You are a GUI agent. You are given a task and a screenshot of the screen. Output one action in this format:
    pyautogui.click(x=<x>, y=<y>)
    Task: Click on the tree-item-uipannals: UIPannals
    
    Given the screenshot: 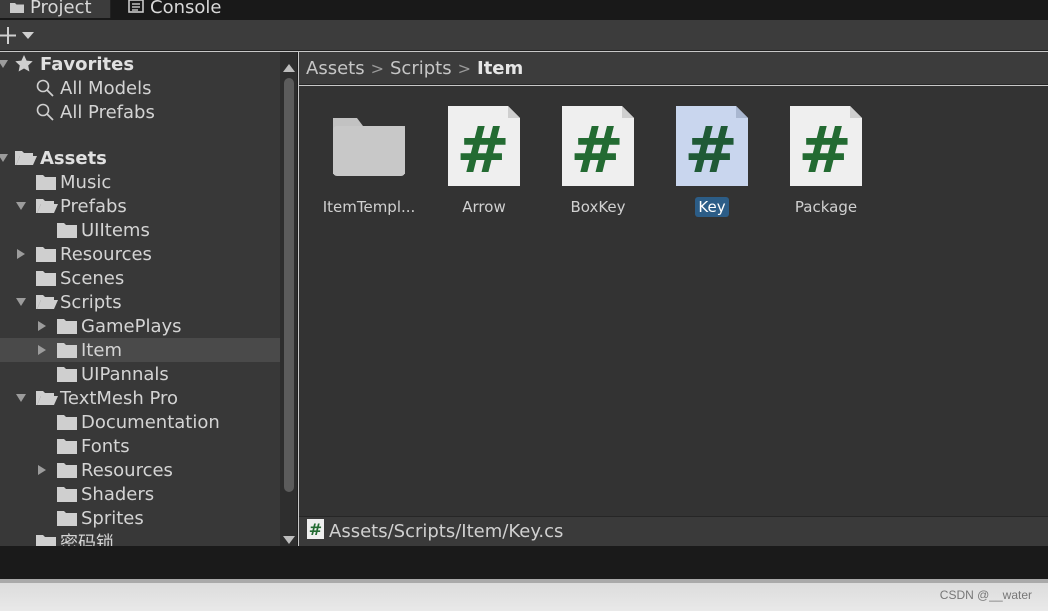 What is the action you would take?
    pyautogui.click(x=140, y=374)
    